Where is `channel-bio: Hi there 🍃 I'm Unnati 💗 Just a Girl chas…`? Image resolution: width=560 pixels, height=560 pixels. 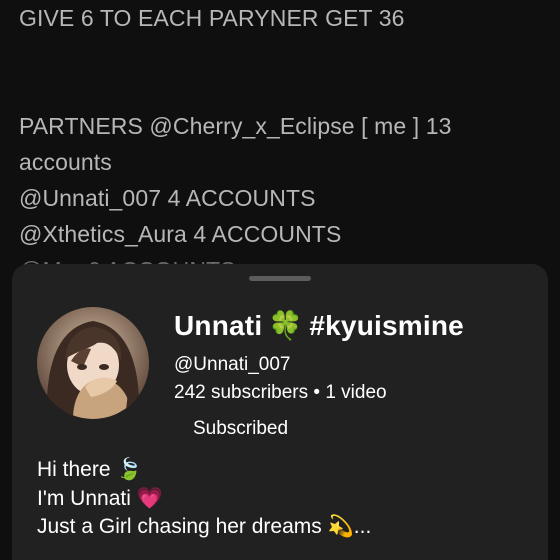
channel-bio: Hi there 🍃 I'm Unnati 💗 Just a Girl chas… is located at coordinates (287, 499).